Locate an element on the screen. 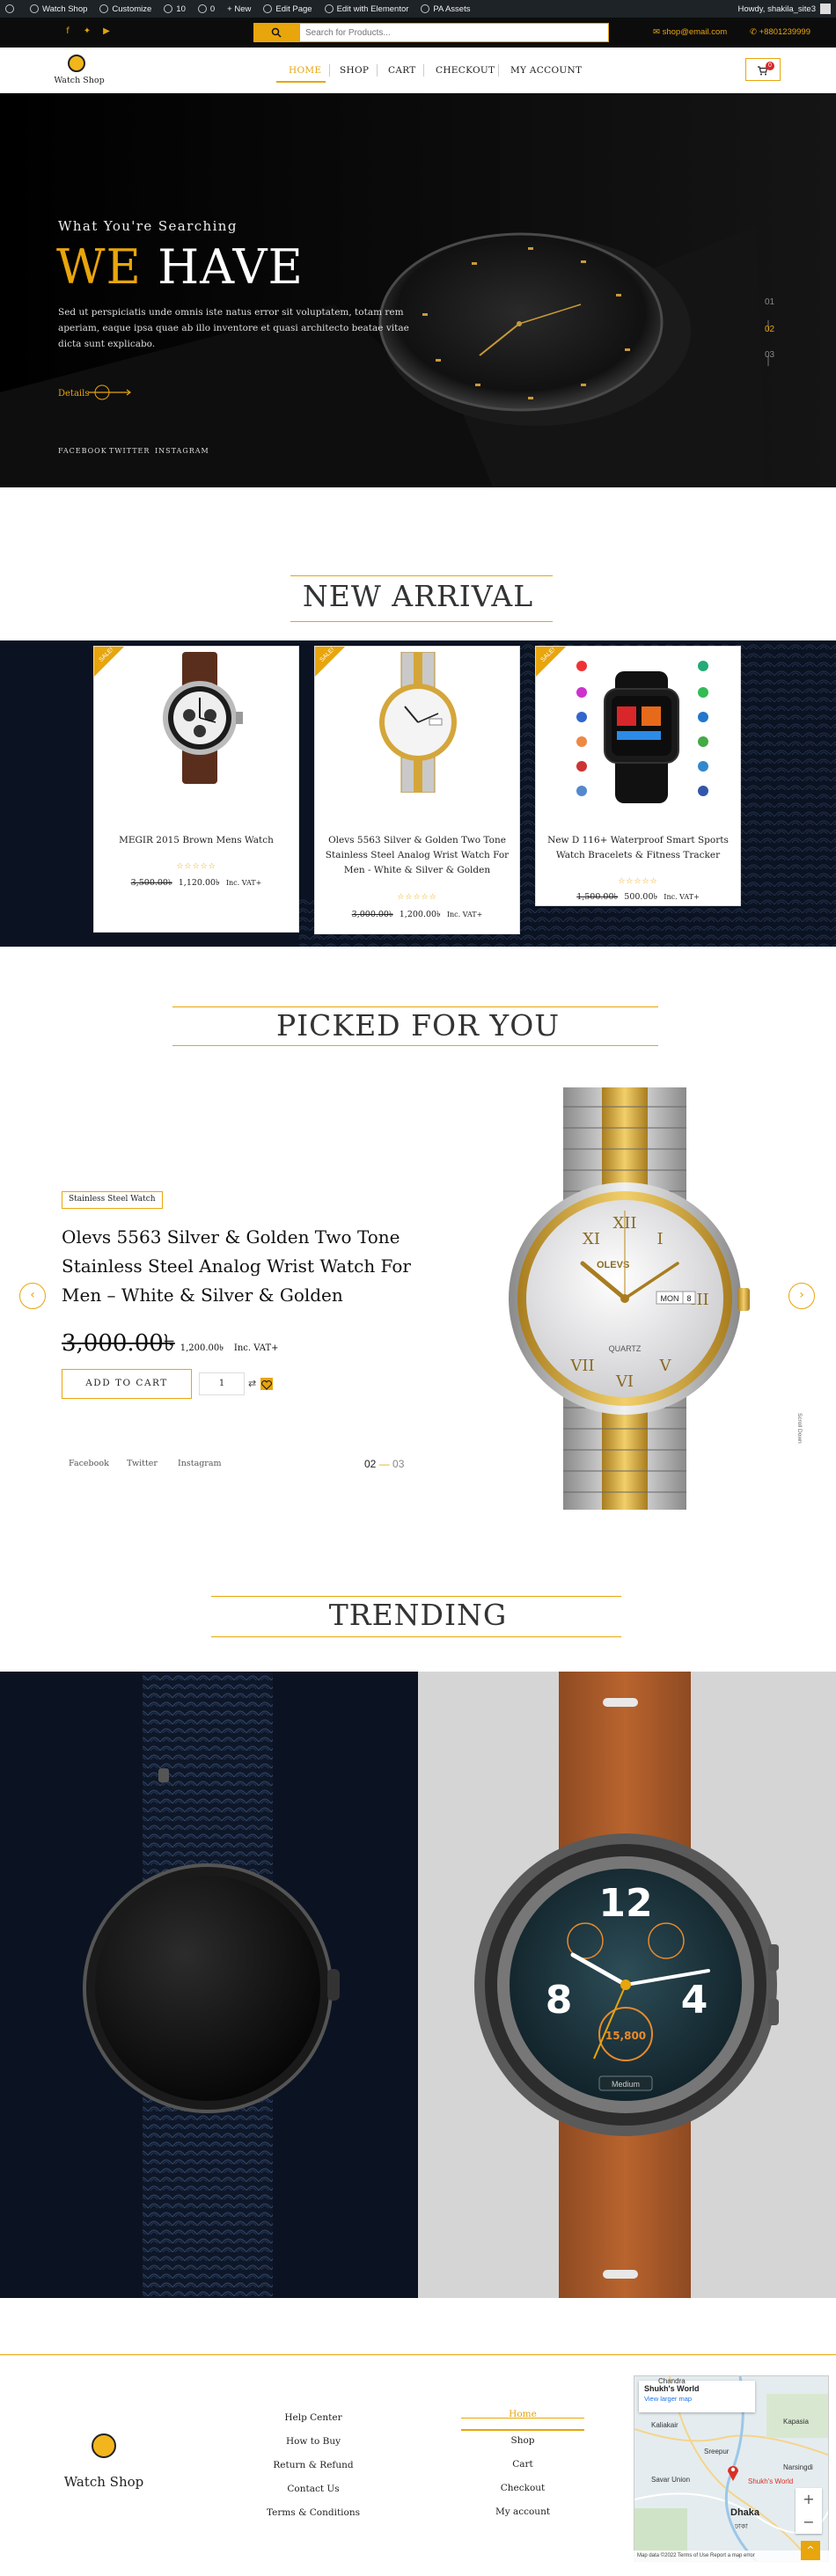 The image size is (836, 2576). nav-active-indicator is located at coordinates (301, 82).